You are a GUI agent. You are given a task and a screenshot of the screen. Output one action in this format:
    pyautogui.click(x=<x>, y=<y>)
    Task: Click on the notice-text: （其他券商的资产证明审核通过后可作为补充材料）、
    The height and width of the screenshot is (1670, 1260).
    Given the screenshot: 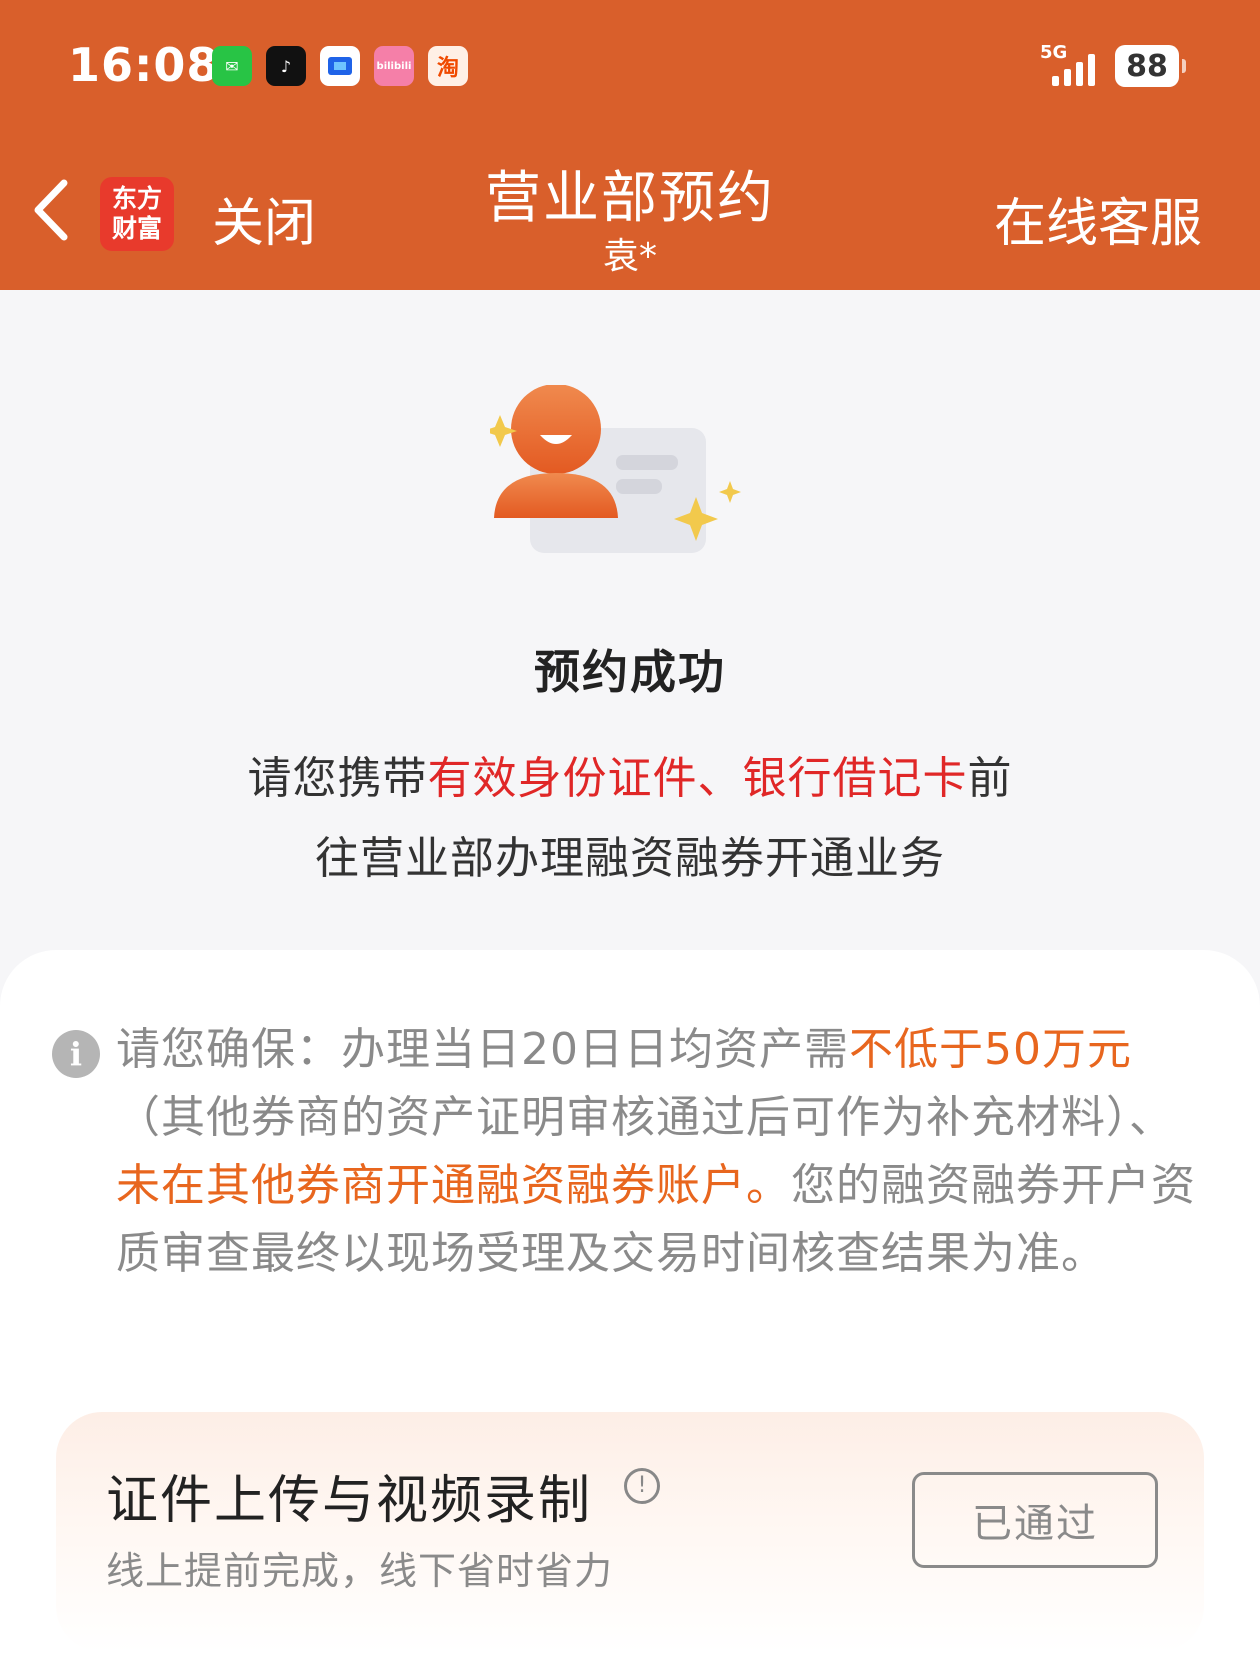 What is the action you would take?
    pyautogui.click(x=645, y=1117)
    